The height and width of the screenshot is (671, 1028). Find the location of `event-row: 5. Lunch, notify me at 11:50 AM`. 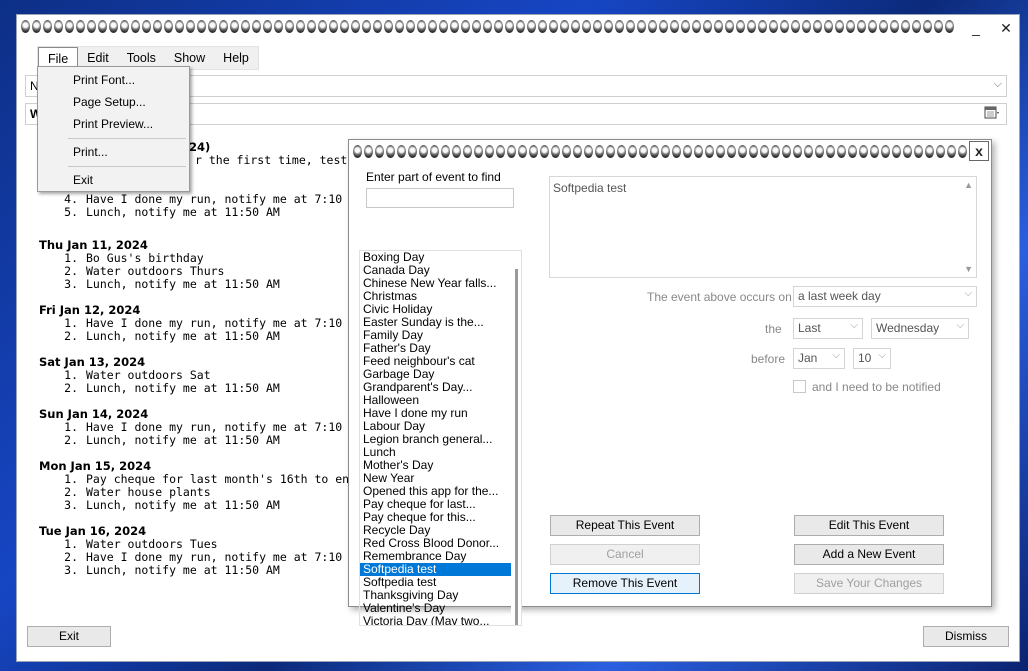

event-row: 5. Lunch, notify me at 11:50 AM is located at coordinates (172, 212).